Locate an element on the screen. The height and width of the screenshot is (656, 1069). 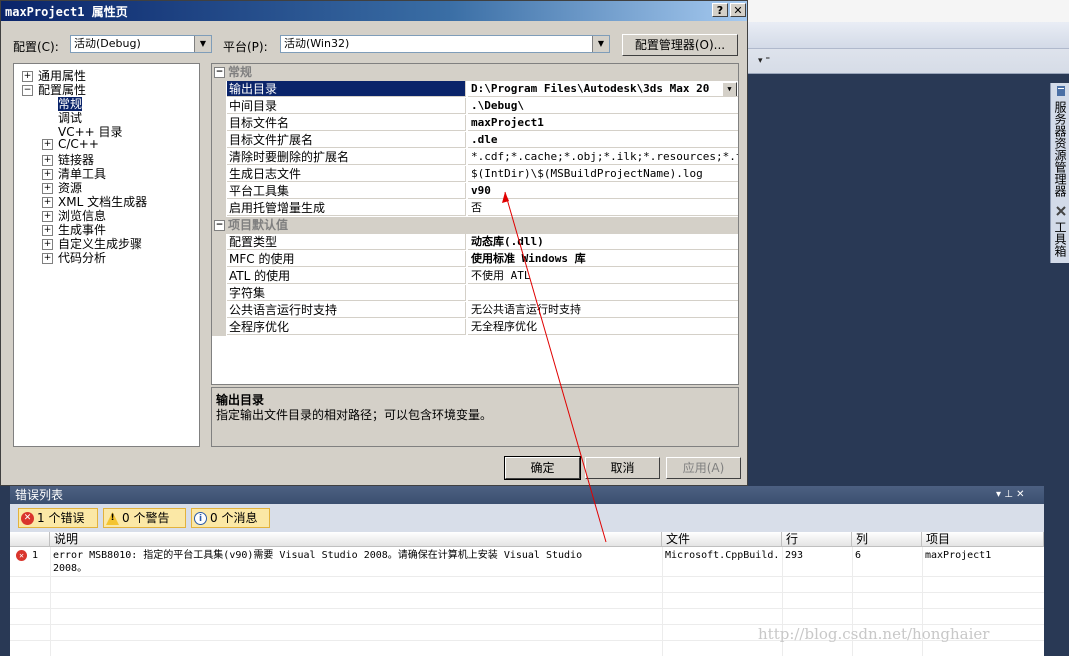
close-button: ✕ is located at coordinates (738, 10).